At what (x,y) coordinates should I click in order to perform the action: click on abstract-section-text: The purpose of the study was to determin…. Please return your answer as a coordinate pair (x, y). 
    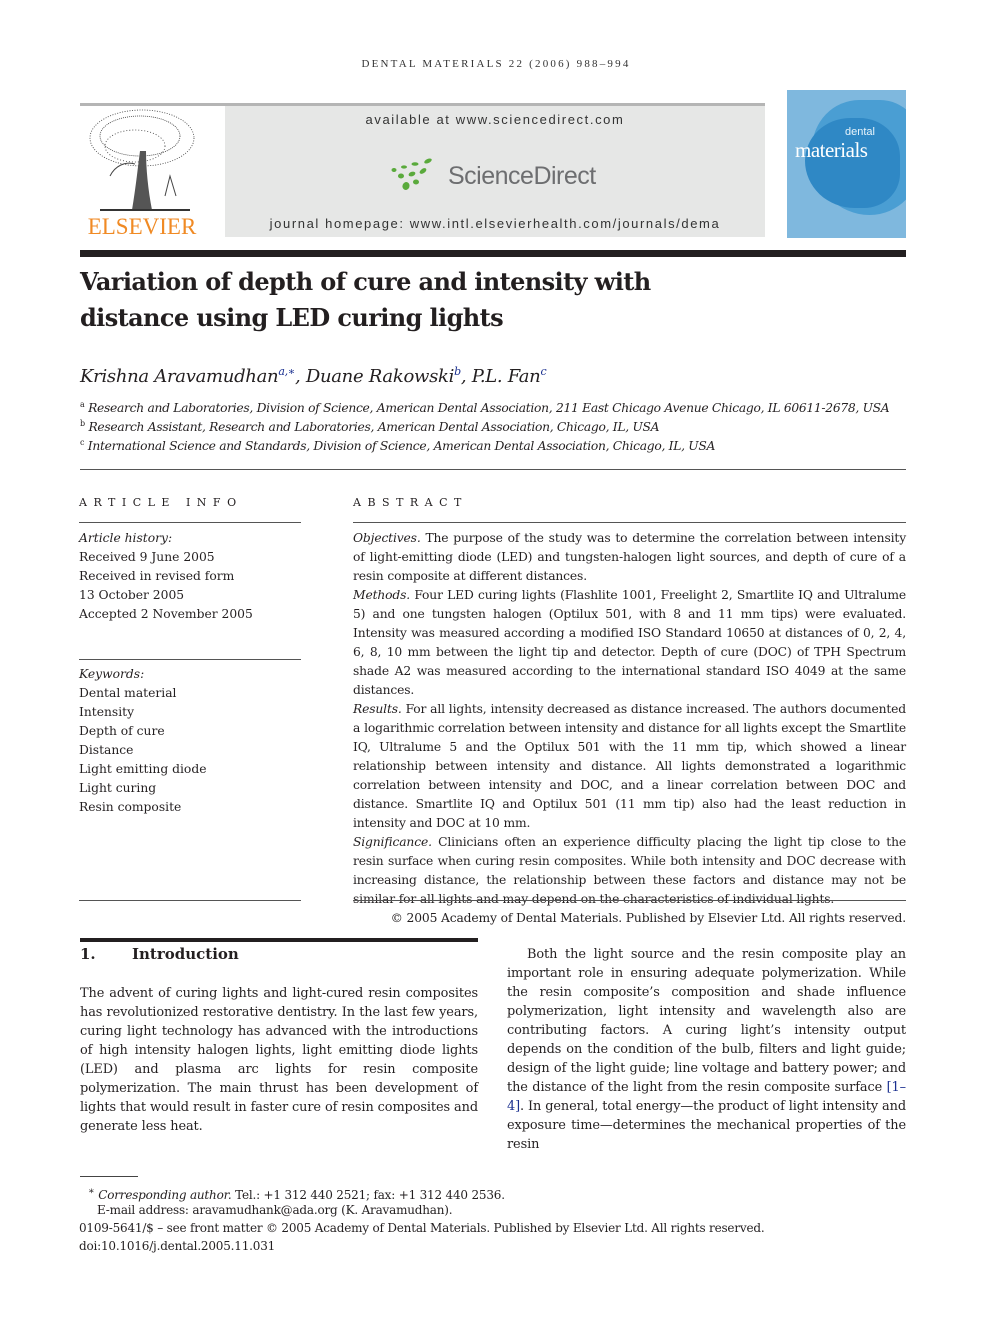
    Looking at the image, I should click on (629, 557).